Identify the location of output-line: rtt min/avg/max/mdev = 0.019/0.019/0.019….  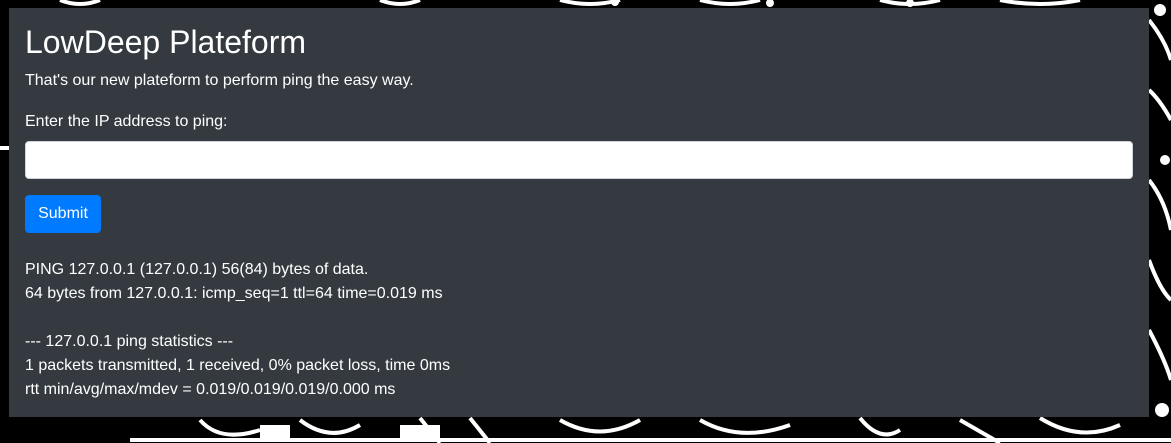
(210, 389).